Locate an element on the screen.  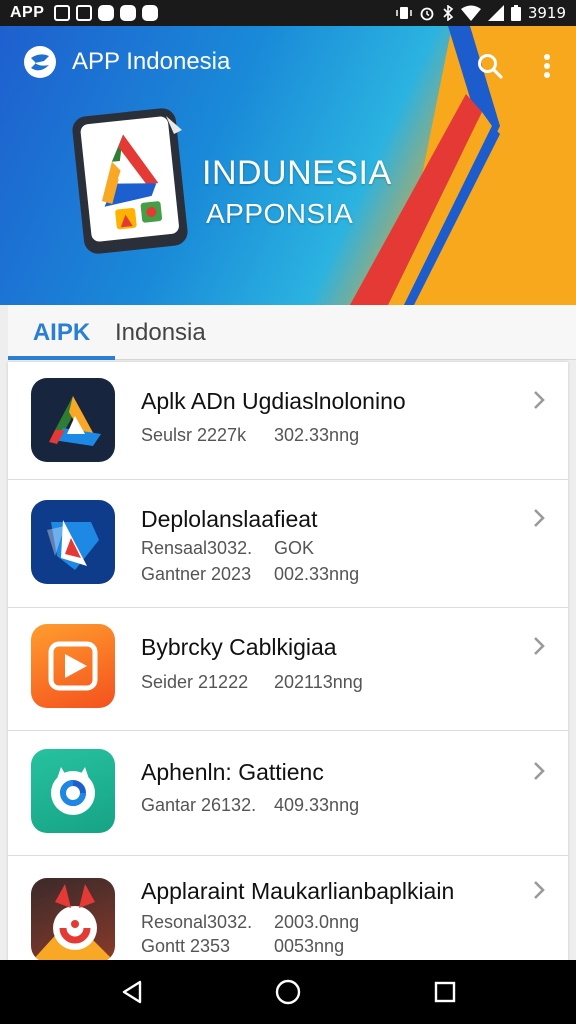
signal-icon is located at coordinates (495, 13).